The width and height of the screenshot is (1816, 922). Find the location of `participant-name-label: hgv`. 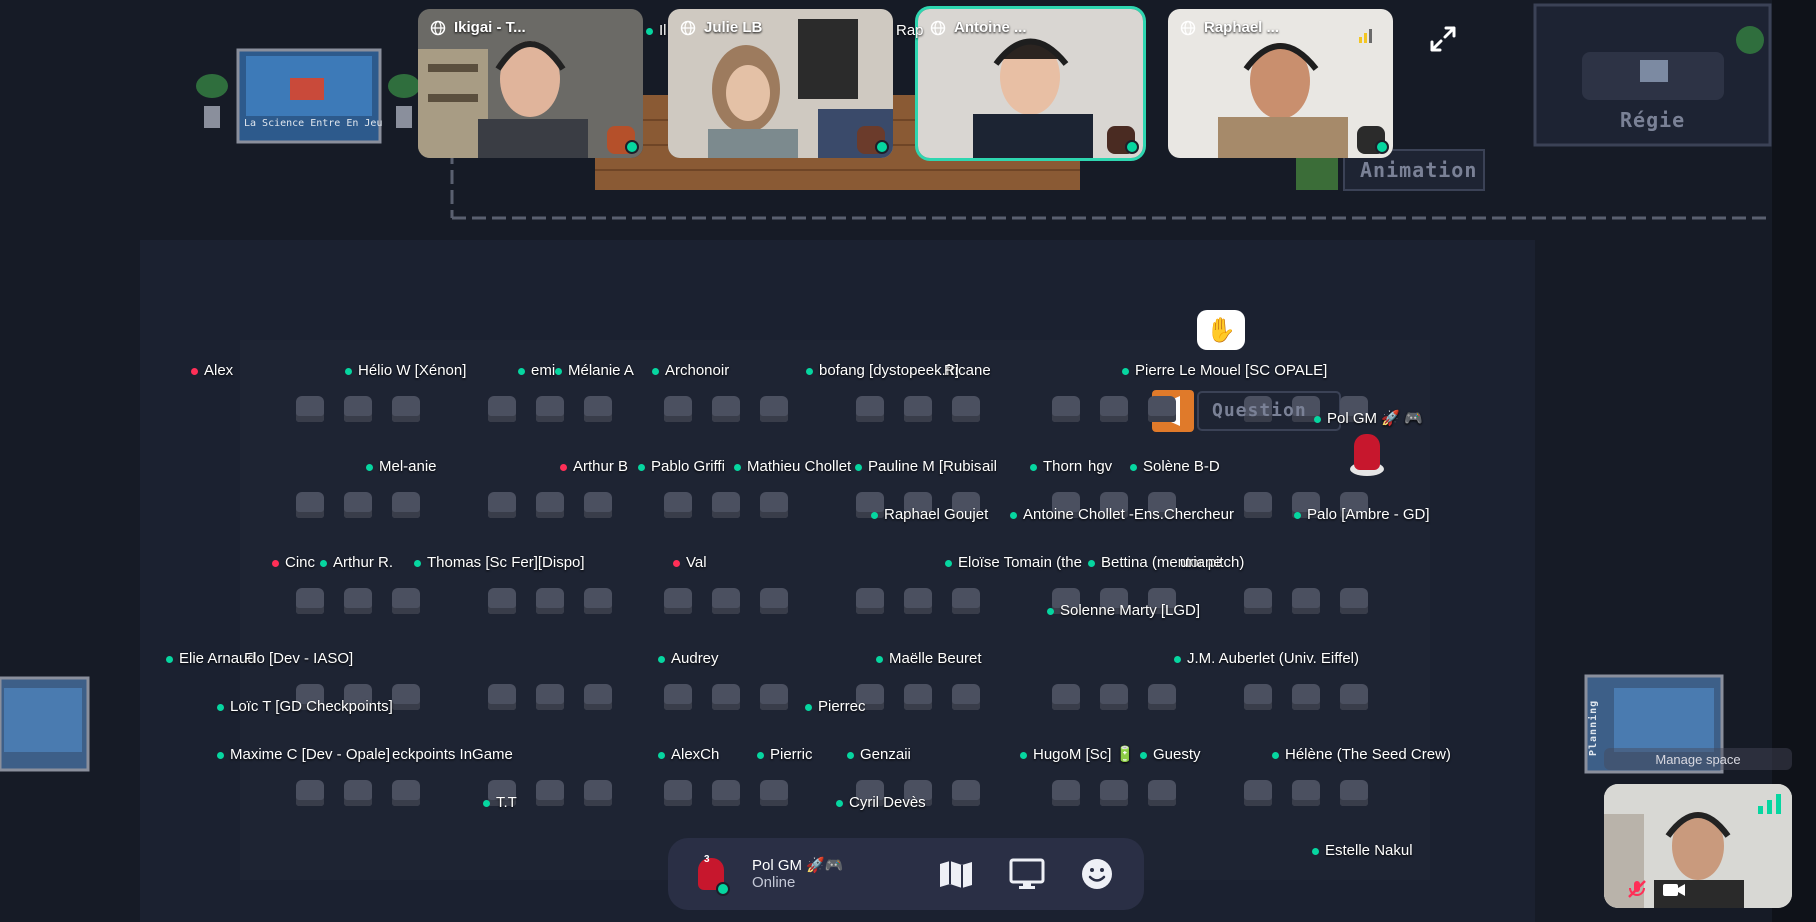

participant-name-label: hgv is located at coordinates (1100, 467).